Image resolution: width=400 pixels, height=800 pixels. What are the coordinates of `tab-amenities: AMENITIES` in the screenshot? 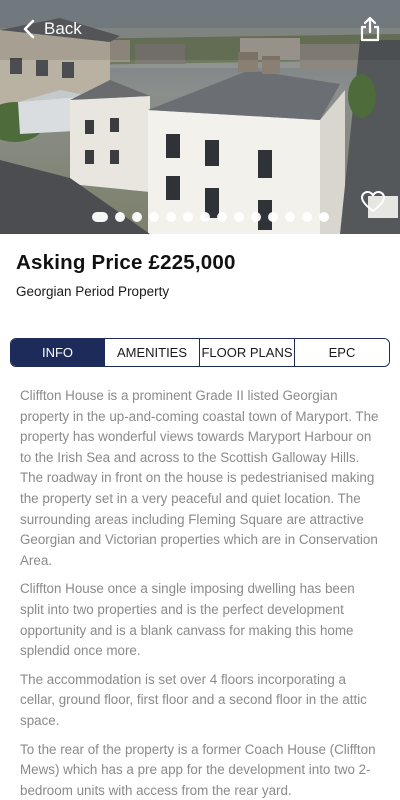 It's located at (152, 352).